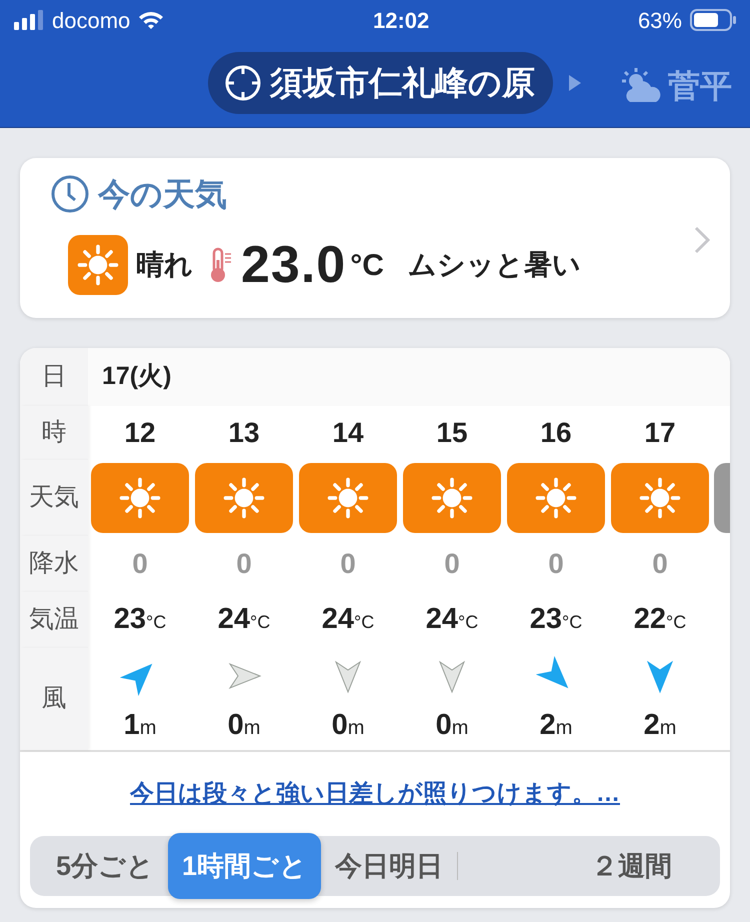 This screenshot has height=922, width=750. Describe the element at coordinates (54, 620) in the screenshot. I see `row-label: 気温` at that location.